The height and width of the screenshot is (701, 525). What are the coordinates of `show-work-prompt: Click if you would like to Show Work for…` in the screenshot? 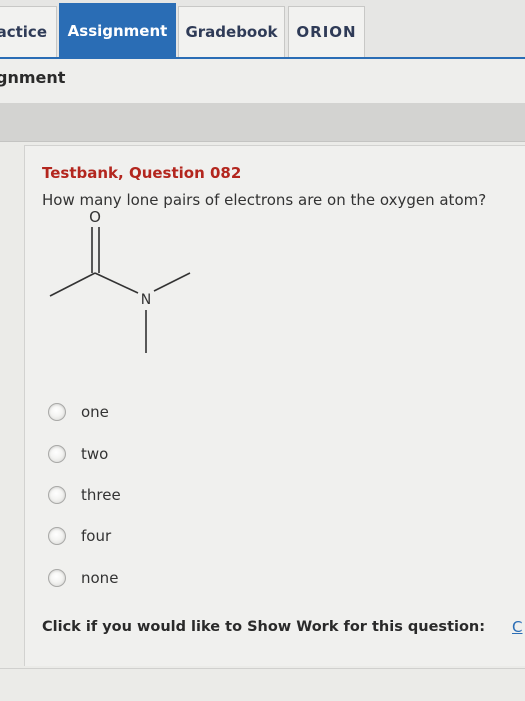 It's located at (264, 627).